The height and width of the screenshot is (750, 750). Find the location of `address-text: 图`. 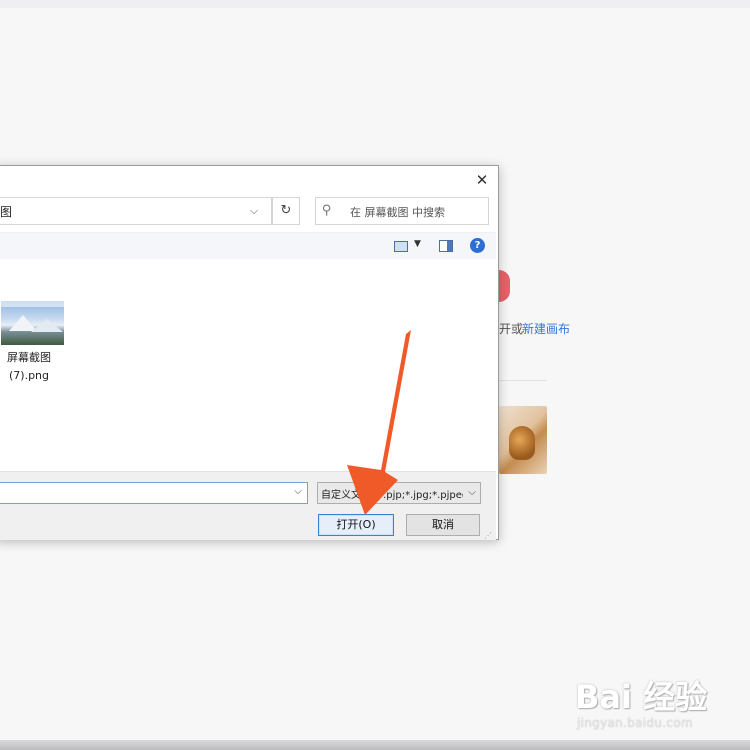

address-text: 图 is located at coordinates (6, 212).